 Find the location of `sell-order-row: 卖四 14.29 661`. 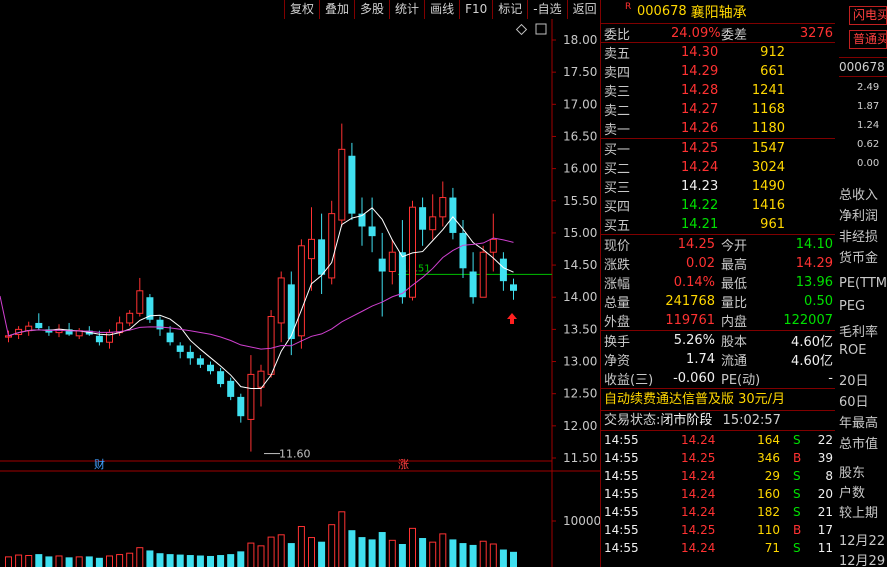

sell-order-row: 卖四 14.29 661 is located at coordinates (718, 71).